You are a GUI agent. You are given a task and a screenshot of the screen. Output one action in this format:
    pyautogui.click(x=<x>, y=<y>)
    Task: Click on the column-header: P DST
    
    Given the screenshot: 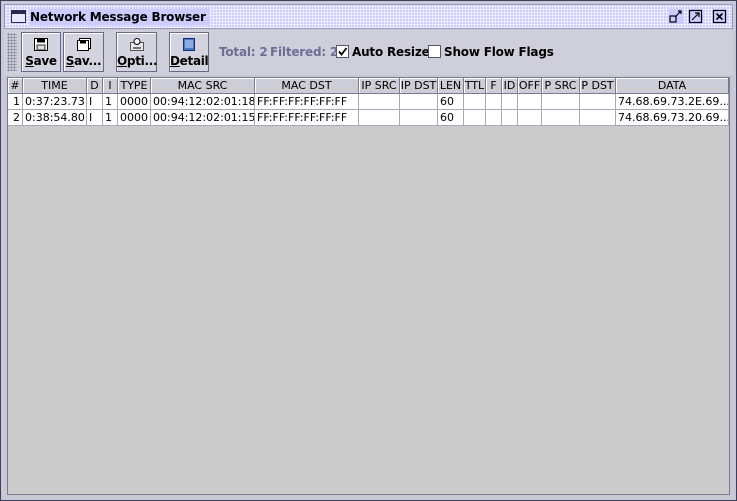 What is the action you would take?
    pyautogui.click(x=598, y=86)
    